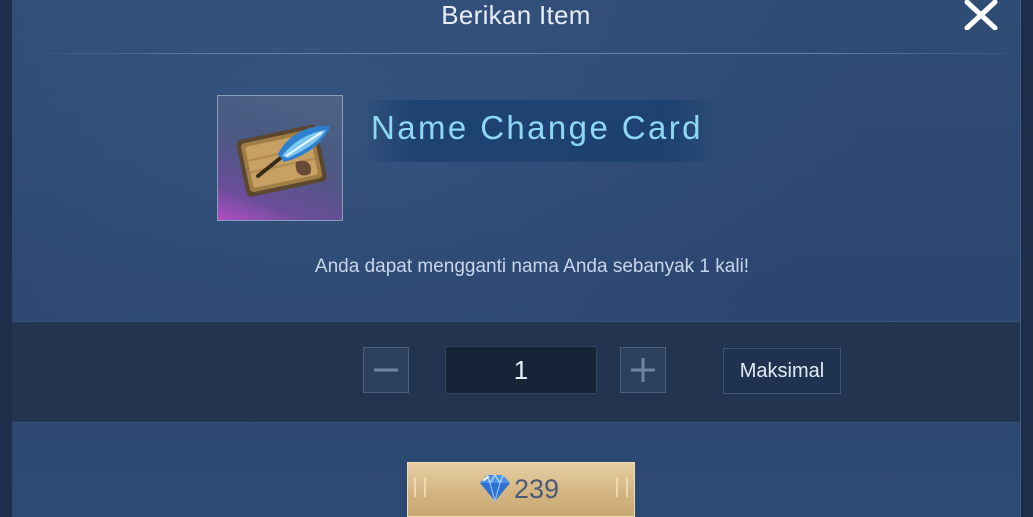 The width and height of the screenshot is (1033, 517). Describe the element at coordinates (516, 15) in the screenshot. I see `dialog-title: Berikan Item` at that location.